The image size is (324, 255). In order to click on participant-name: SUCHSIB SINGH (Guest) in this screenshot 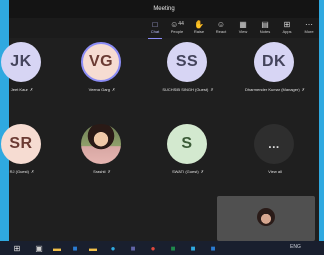, I will do `click(185, 89)`.